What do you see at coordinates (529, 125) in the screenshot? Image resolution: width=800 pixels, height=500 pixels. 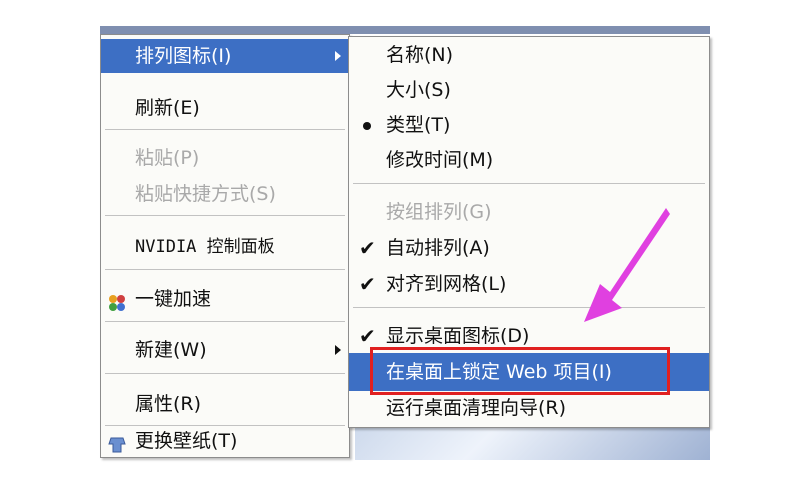 I see `submenu-item-type: 类型(T)` at bounding box center [529, 125].